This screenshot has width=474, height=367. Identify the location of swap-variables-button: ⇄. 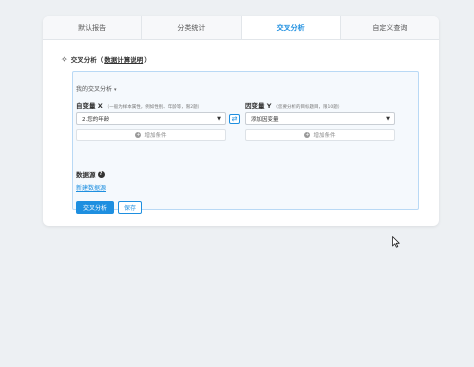
(234, 119).